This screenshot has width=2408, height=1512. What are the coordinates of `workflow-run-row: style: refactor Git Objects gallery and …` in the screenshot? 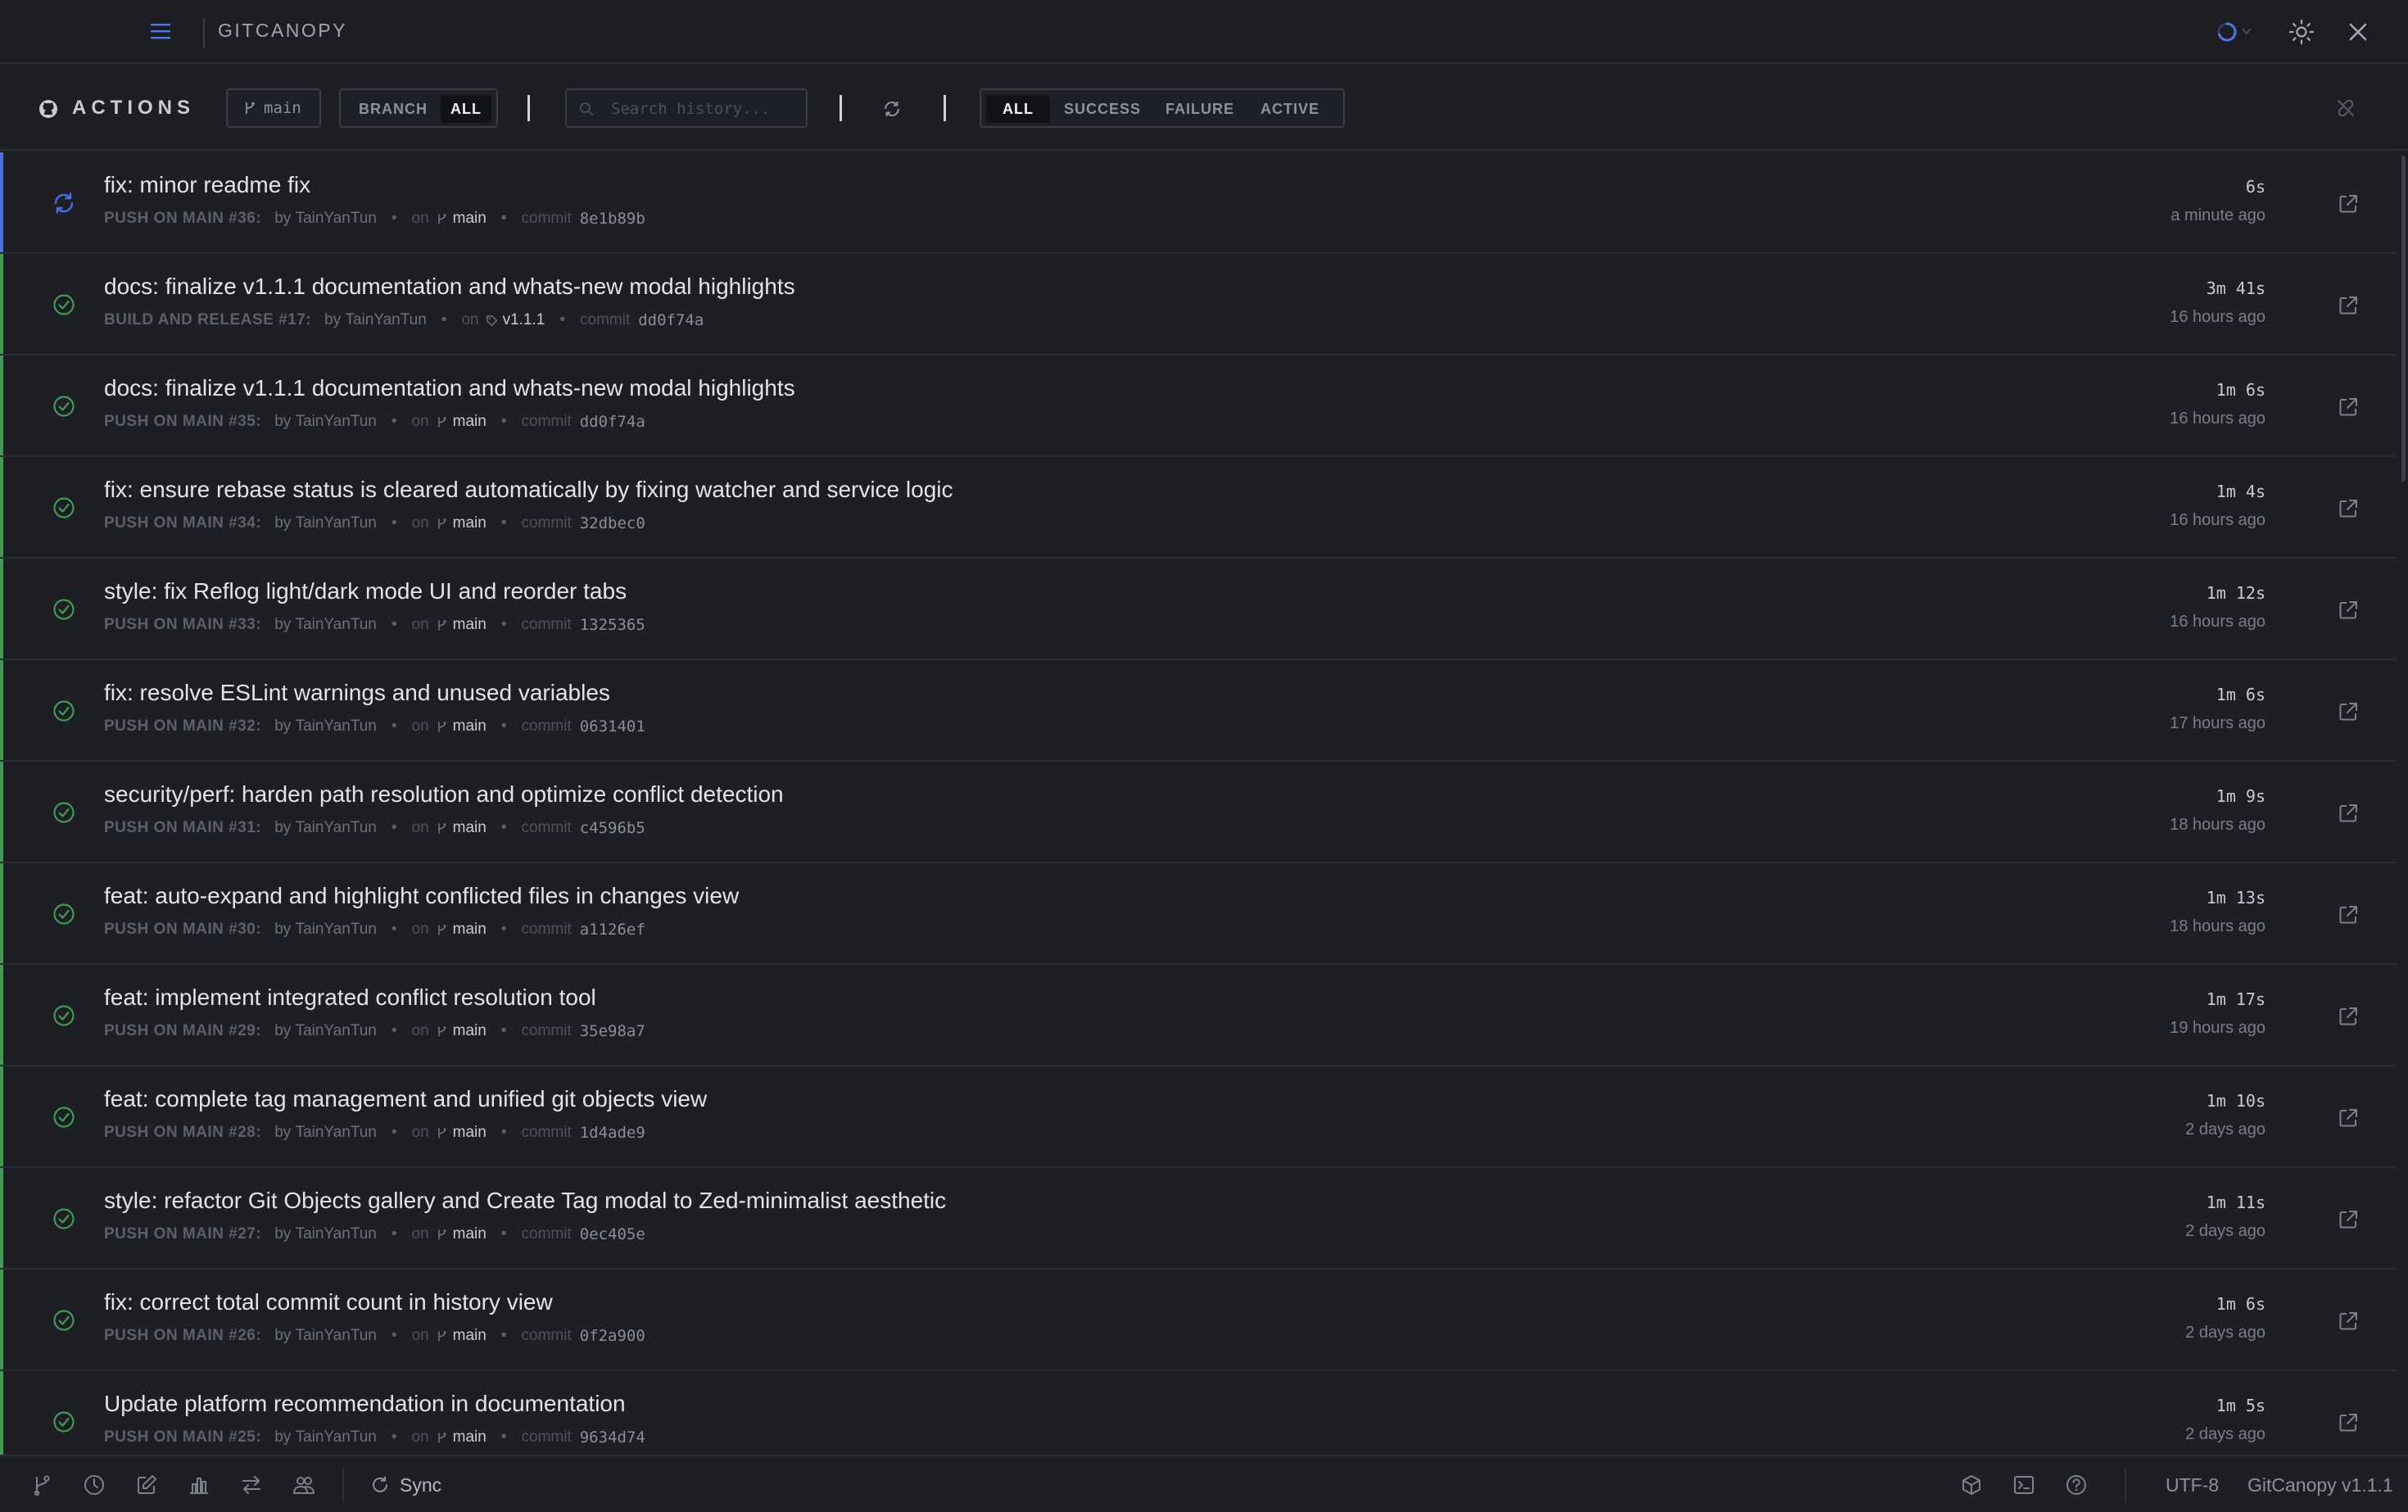 It's located at (1198, 1219).